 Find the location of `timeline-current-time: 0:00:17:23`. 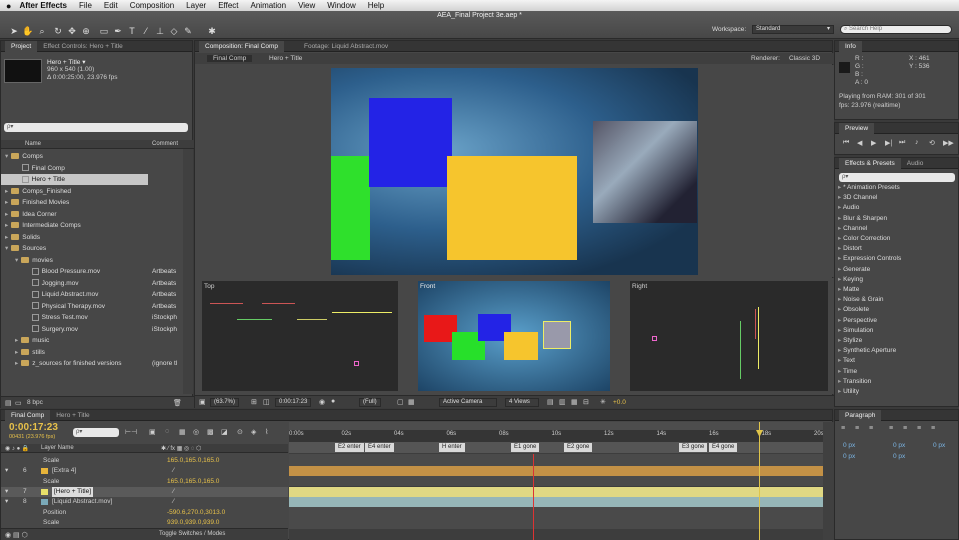

timeline-current-time: 0:00:17:23 is located at coordinates (33, 427).